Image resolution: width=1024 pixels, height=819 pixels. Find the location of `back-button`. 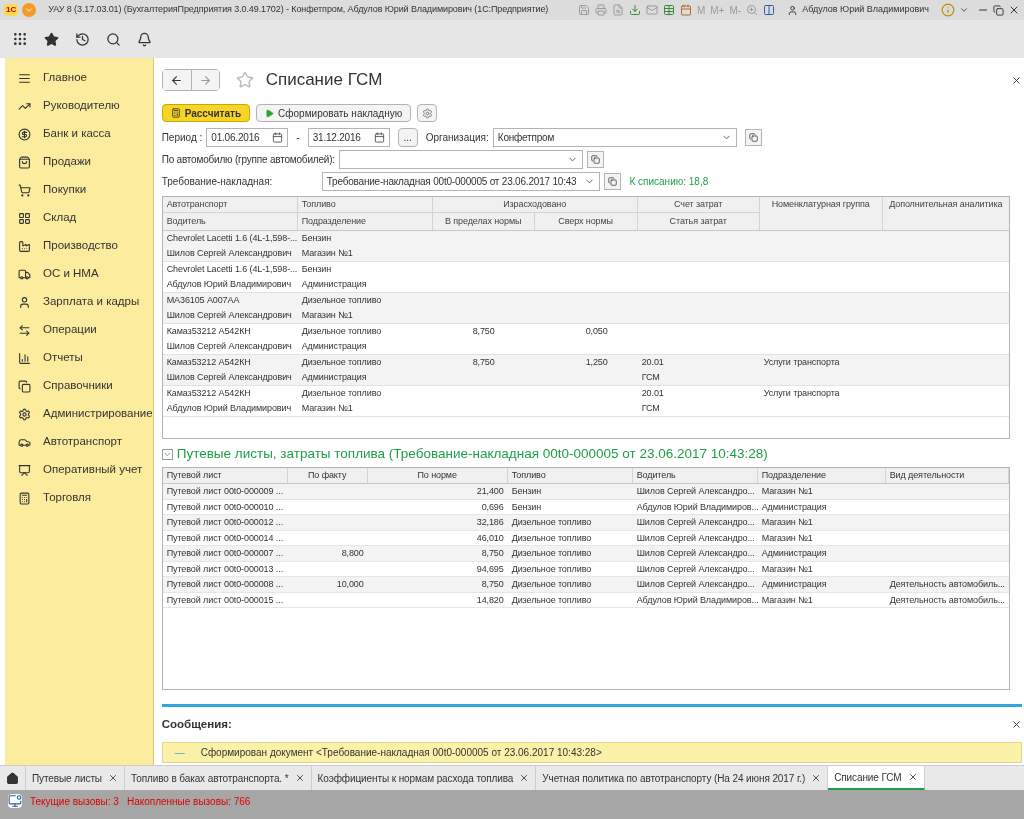

back-button is located at coordinates (176, 80).